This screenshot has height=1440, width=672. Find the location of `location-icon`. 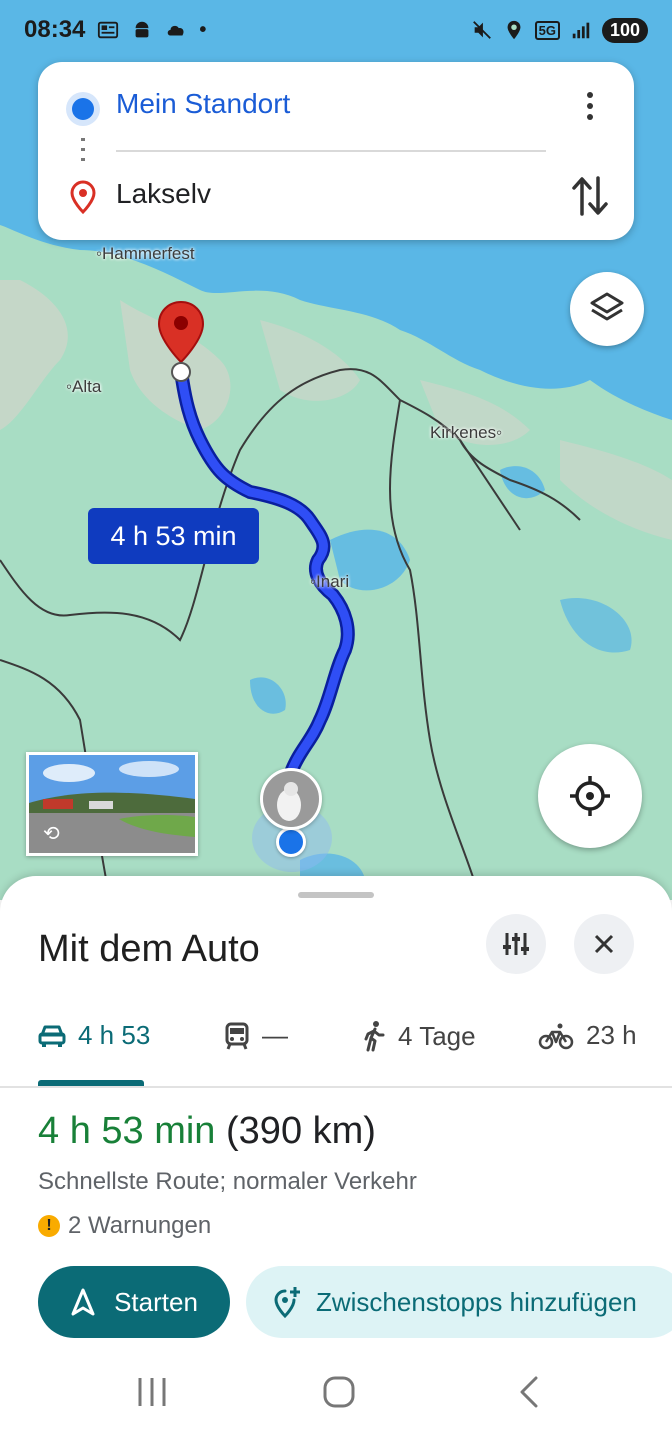

location-icon is located at coordinates (514, 30).